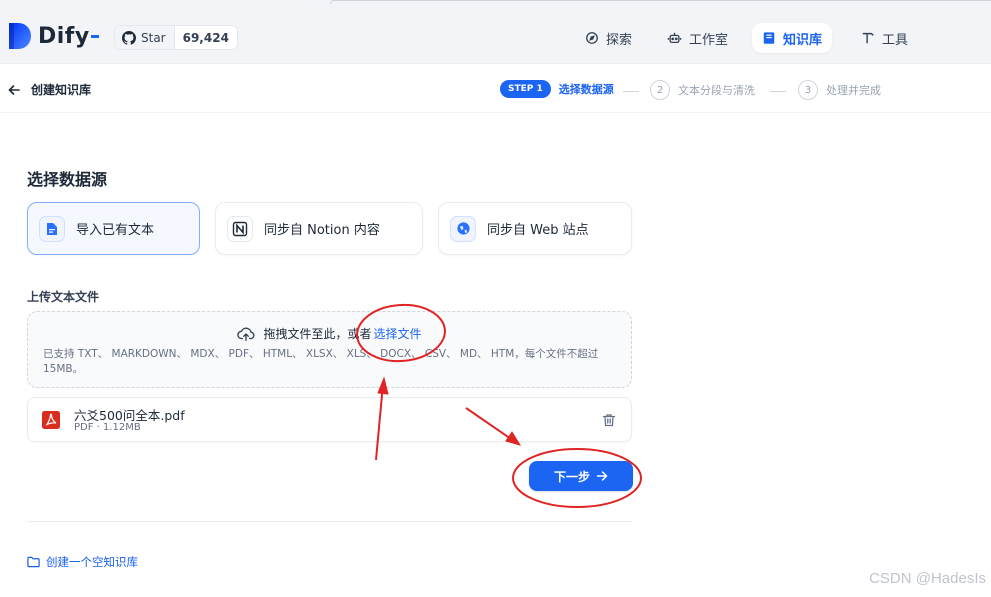 The height and width of the screenshot is (597, 991). I want to click on github-star-label-area: Star, so click(145, 37).